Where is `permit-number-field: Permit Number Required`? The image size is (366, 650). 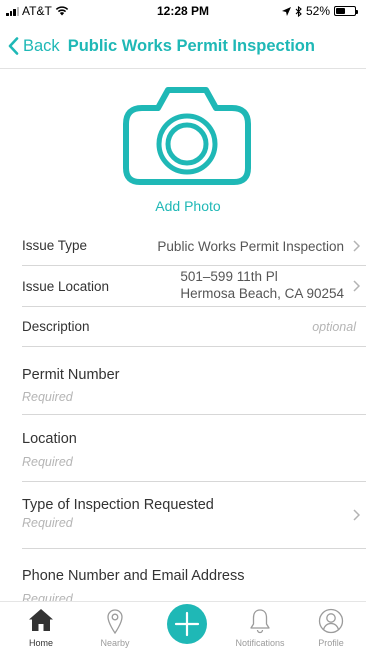 permit-number-field: Permit Number Required is located at coordinates (194, 381).